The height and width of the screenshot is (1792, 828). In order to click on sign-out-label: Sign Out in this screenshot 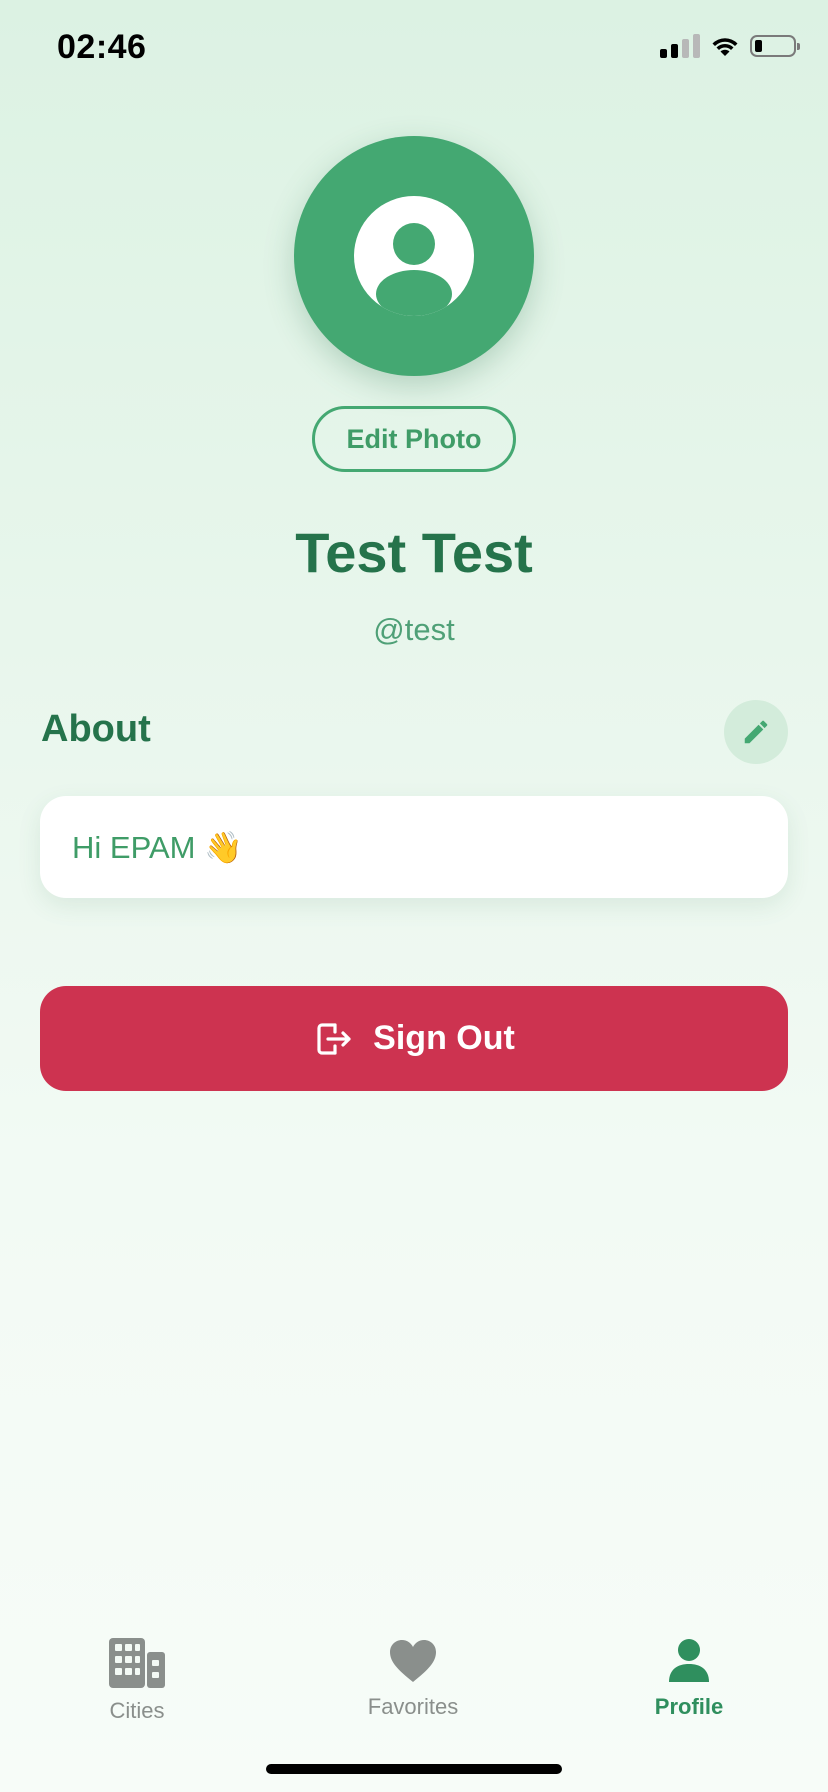, I will do `click(444, 1038)`.